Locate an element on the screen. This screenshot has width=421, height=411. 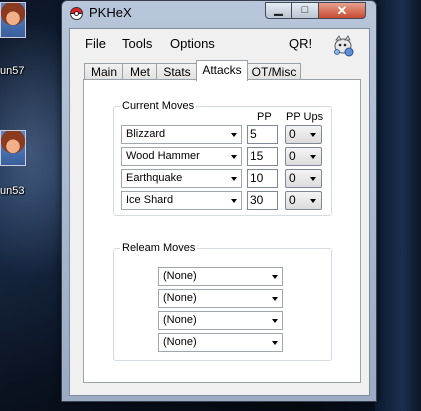
pp-field-1: 5 is located at coordinates (262, 134).